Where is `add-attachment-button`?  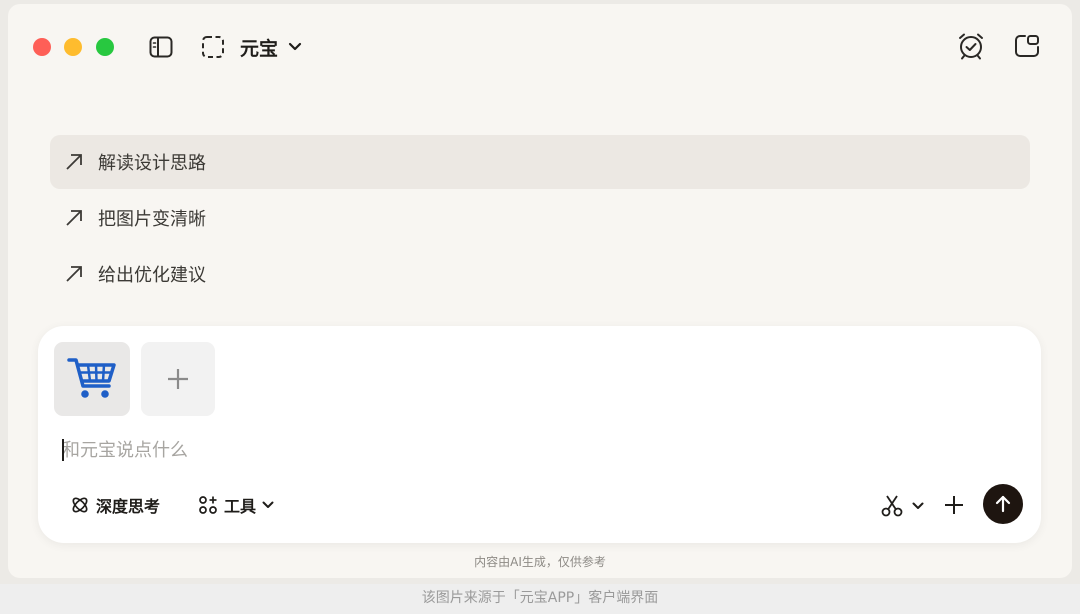 add-attachment-button is located at coordinates (178, 379).